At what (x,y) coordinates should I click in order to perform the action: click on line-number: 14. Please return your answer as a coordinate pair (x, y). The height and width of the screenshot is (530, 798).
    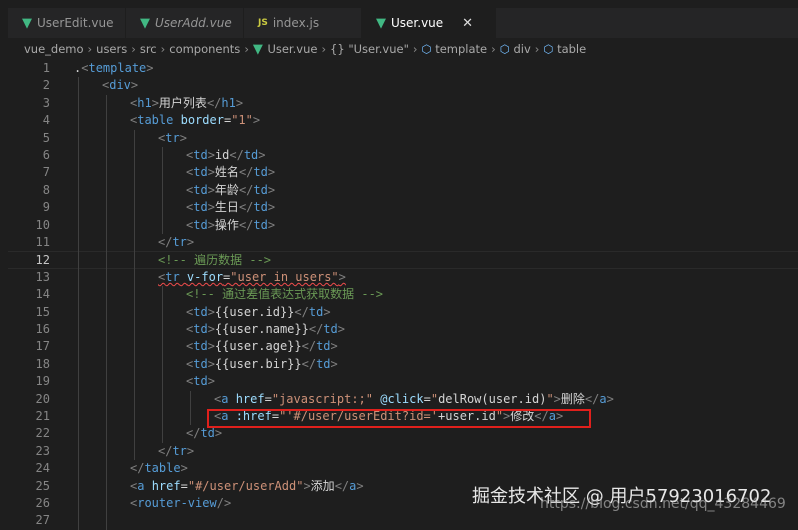
    Looking at the image, I should click on (42, 294).